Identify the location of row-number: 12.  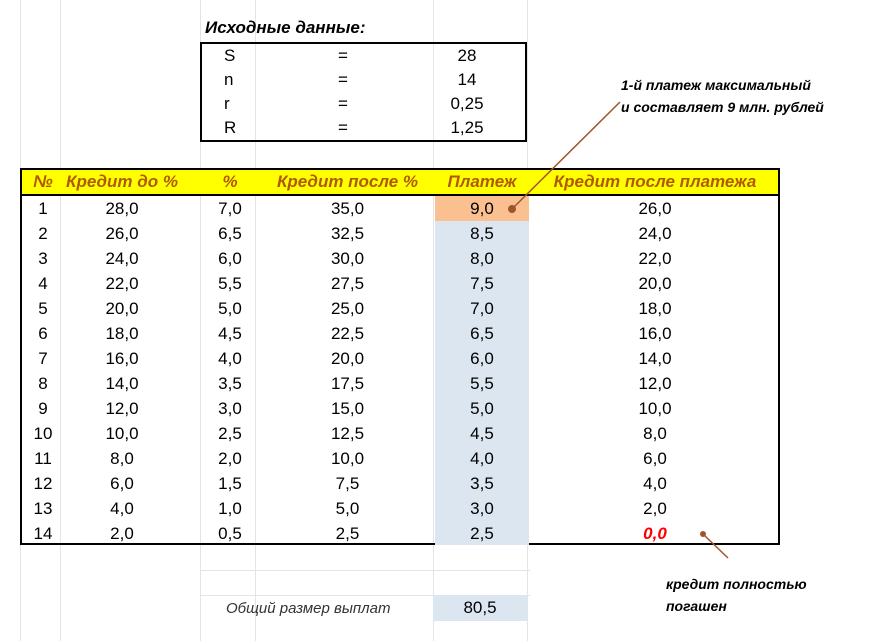
(43, 483).